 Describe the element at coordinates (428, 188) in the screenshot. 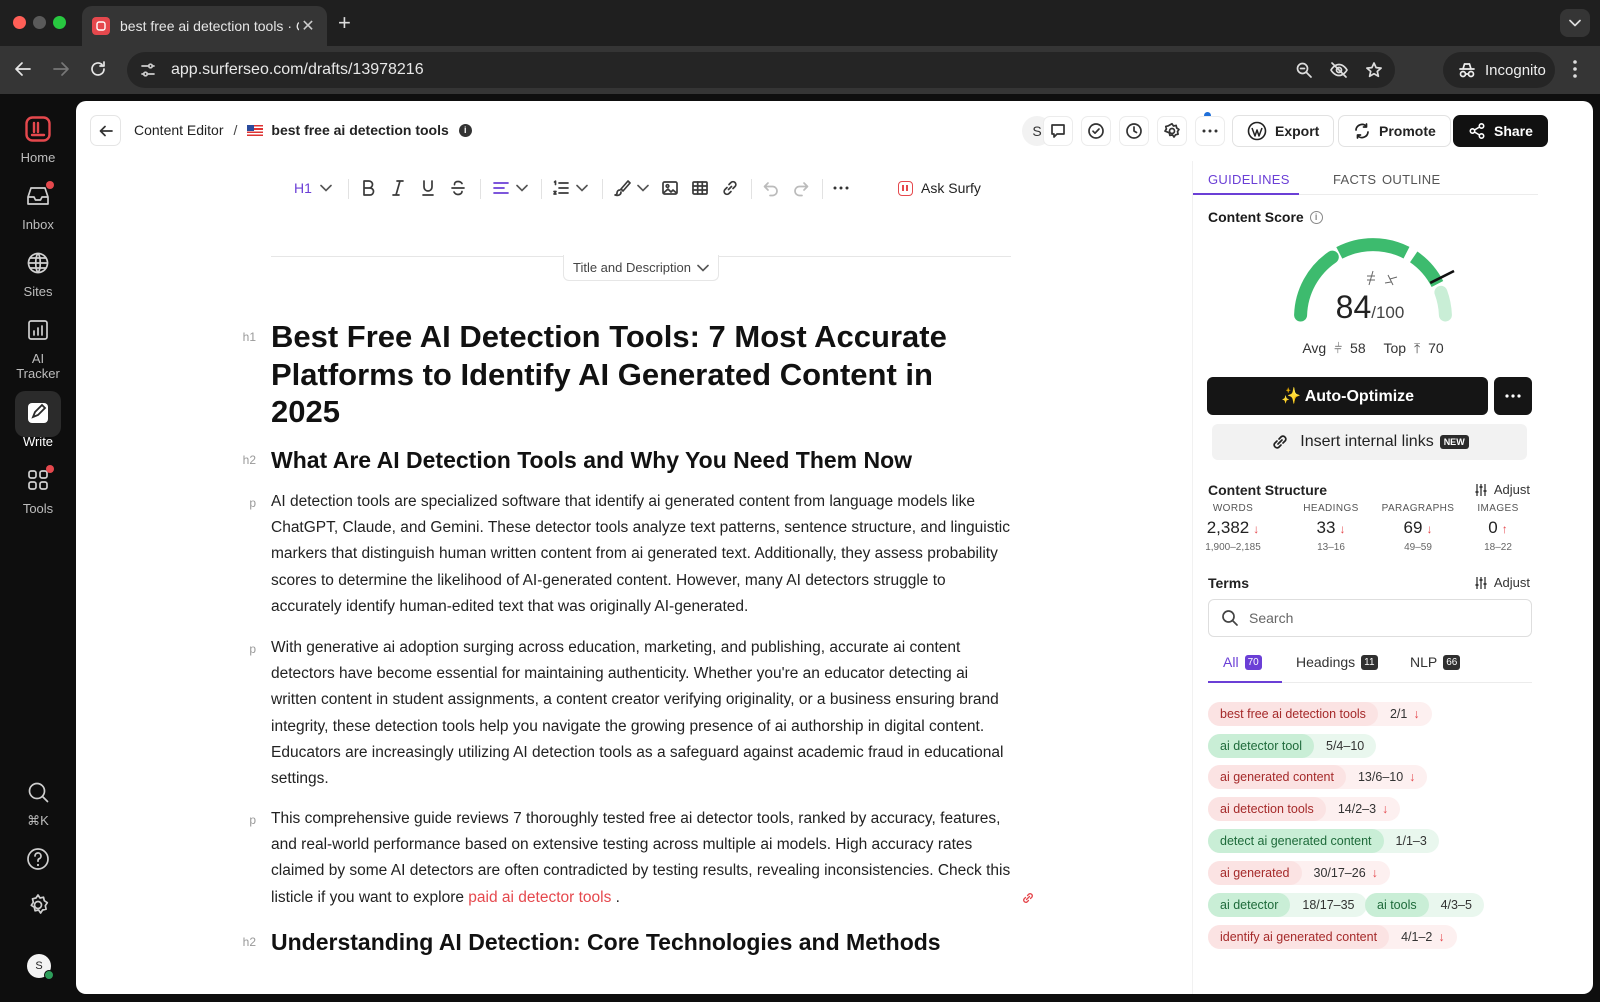

I see `underline-button` at that location.